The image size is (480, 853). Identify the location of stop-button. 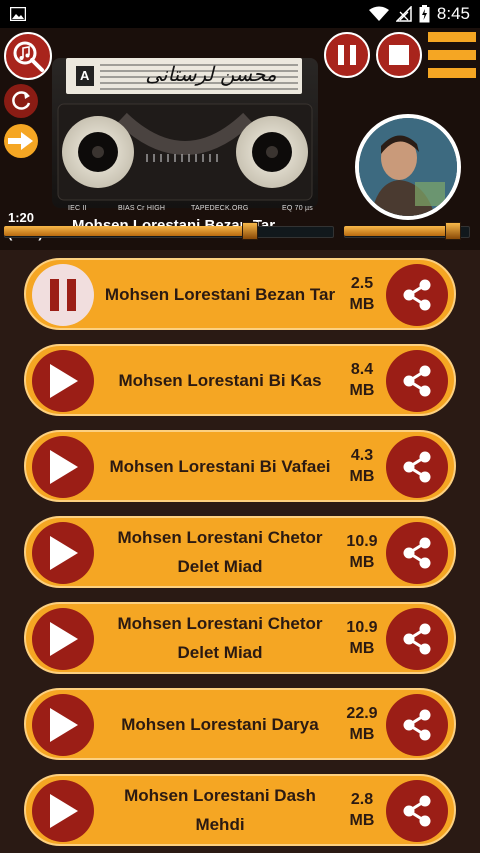
(399, 55).